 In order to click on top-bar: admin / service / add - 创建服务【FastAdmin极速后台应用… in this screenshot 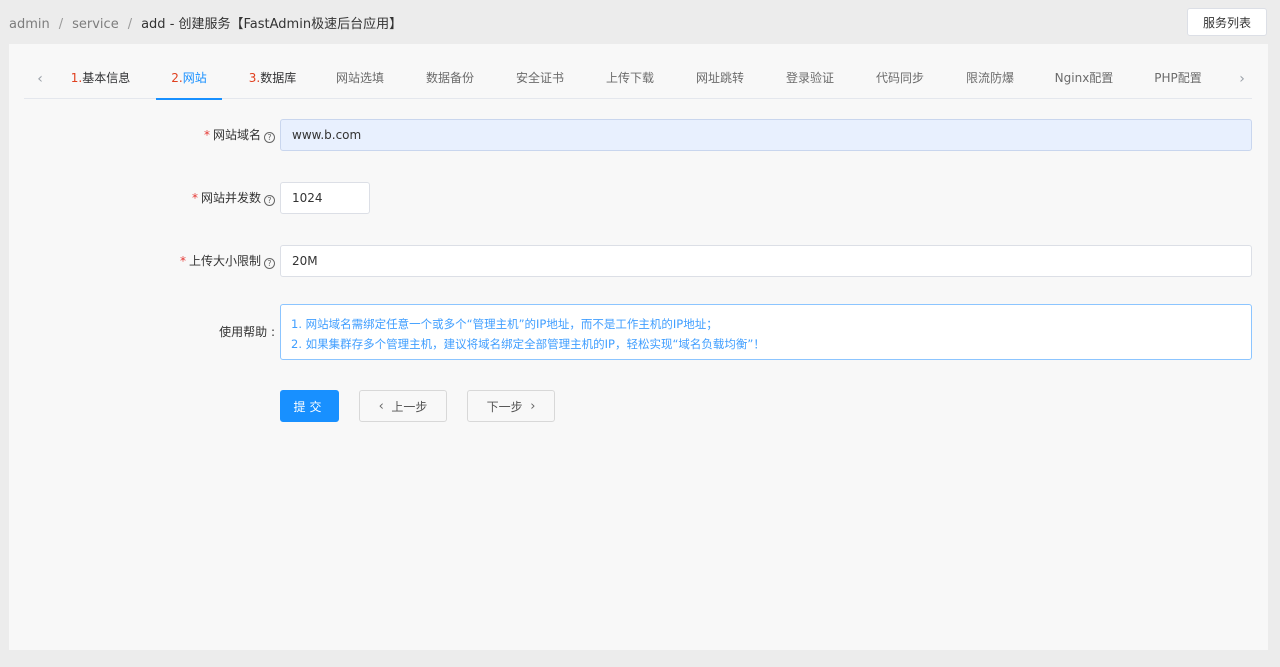, I will do `click(640, 21)`.